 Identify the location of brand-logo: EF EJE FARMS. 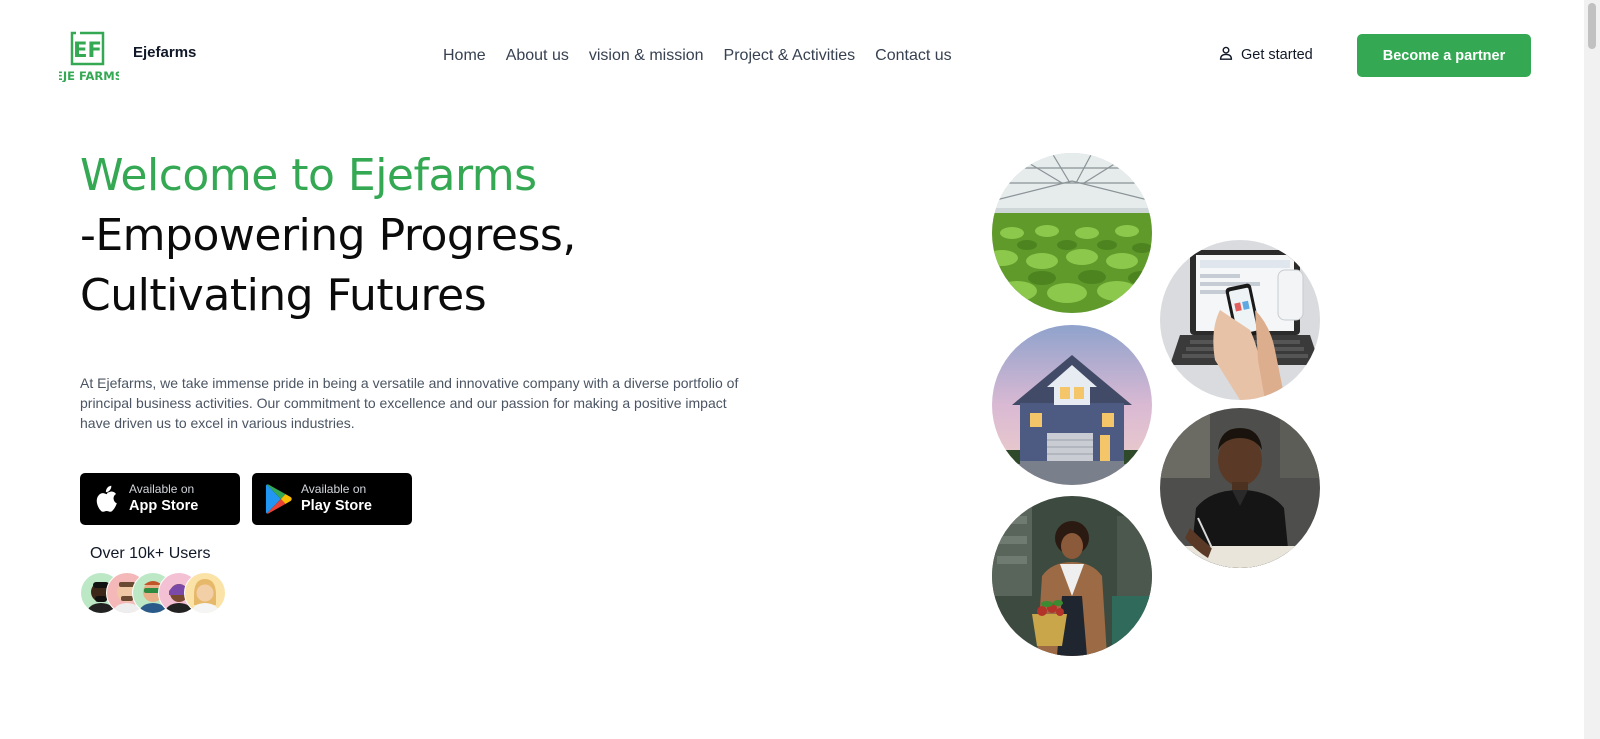
(89, 56).